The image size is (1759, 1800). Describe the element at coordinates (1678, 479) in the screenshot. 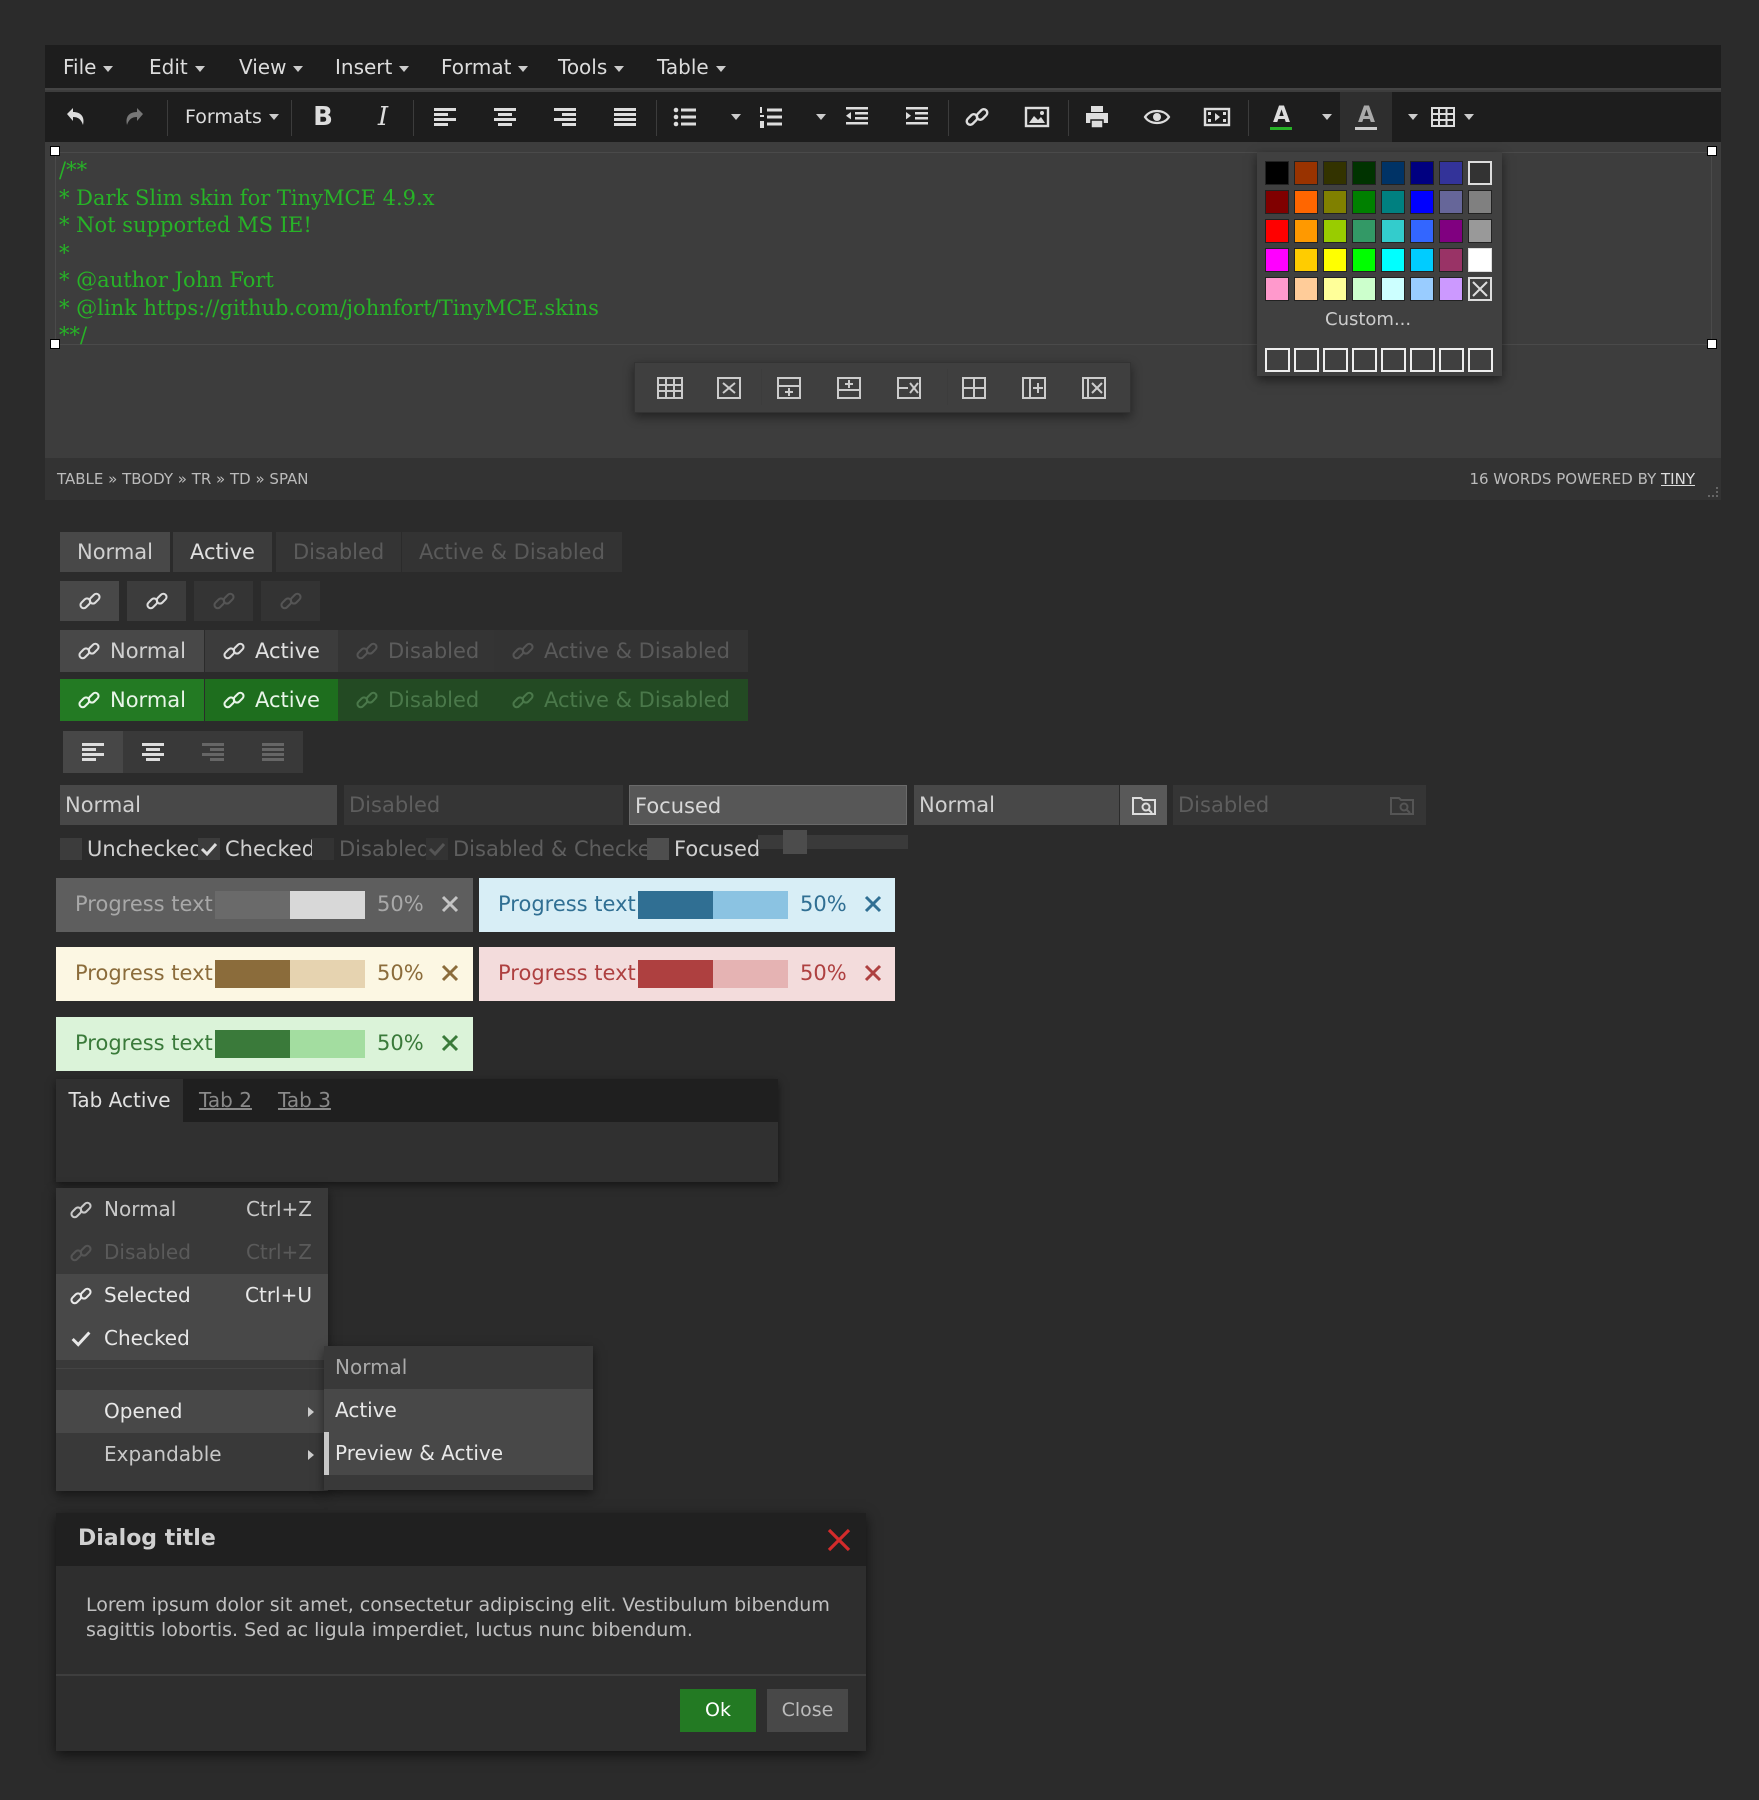

I see `powered-by-link: TINY` at that location.